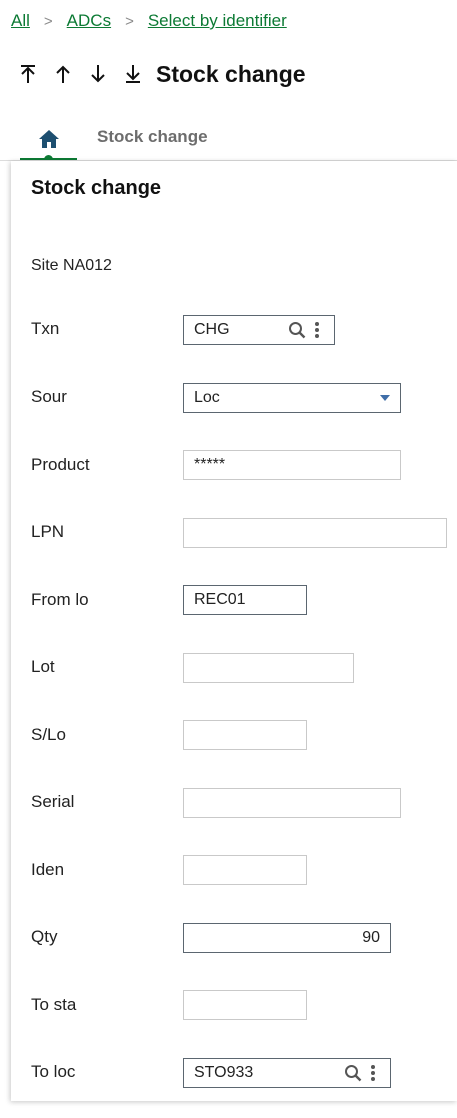  I want to click on tab-home, so click(48, 141).